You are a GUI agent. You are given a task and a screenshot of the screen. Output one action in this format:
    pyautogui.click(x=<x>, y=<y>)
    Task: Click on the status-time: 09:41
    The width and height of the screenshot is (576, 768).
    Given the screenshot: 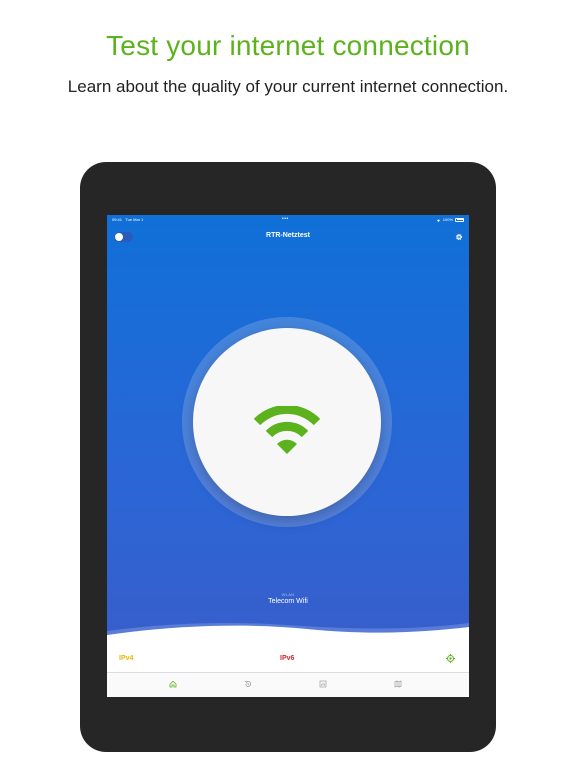 What is the action you would take?
    pyautogui.click(x=117, y=219)
    